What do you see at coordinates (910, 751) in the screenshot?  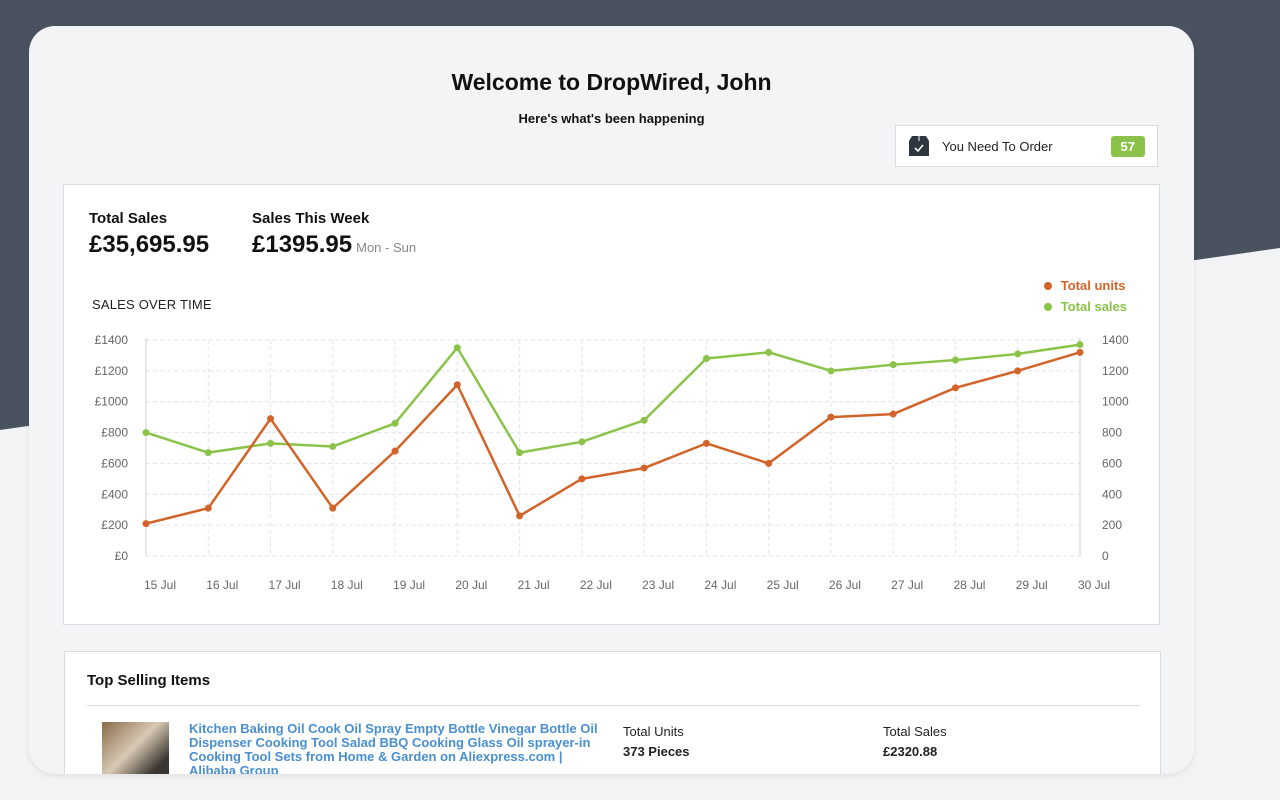 I see `item-total-sales-value: £2320.88` at bounding box center [910, 751].